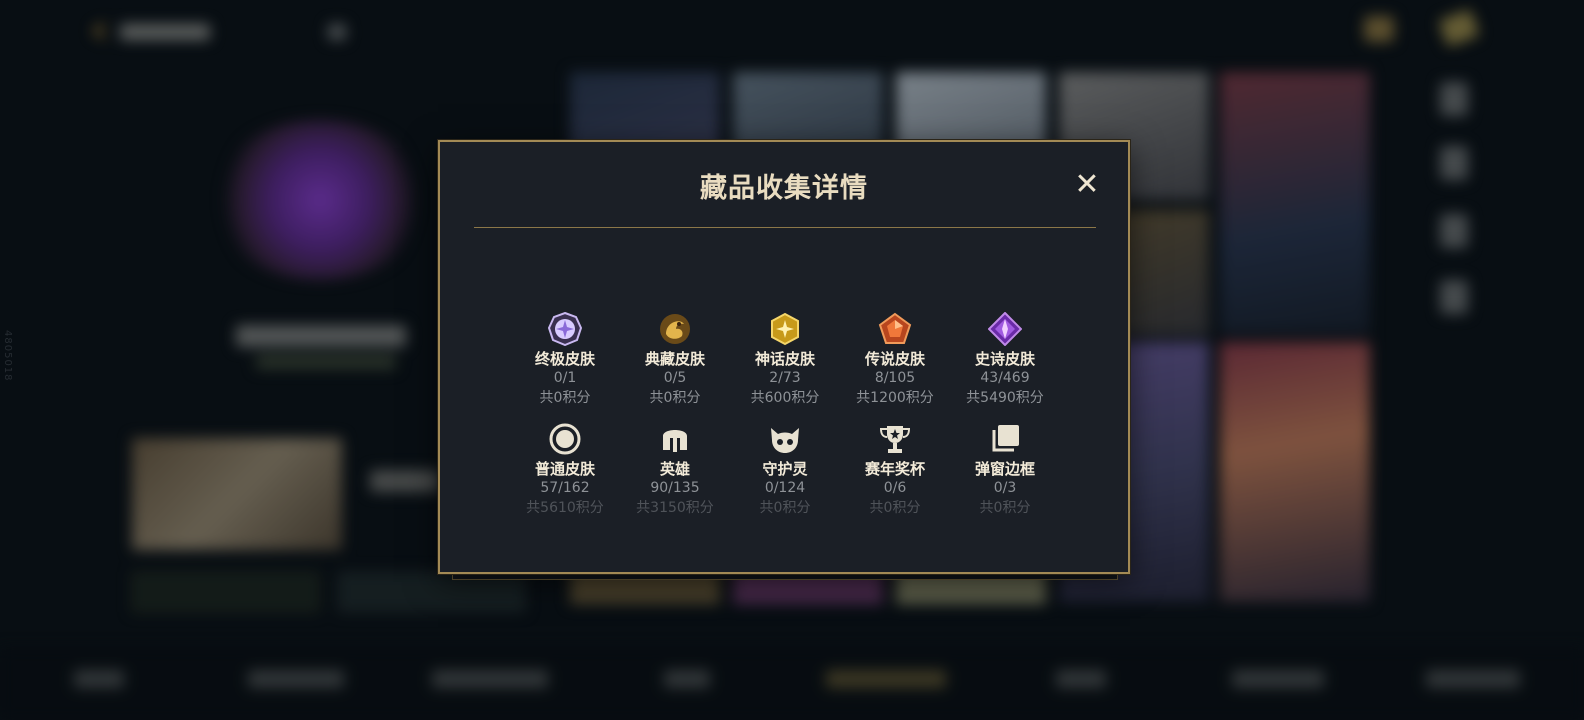  Describe the element at coordinates (675, 329) in the screenshot. I see `treasure-skin-icon` at that location.